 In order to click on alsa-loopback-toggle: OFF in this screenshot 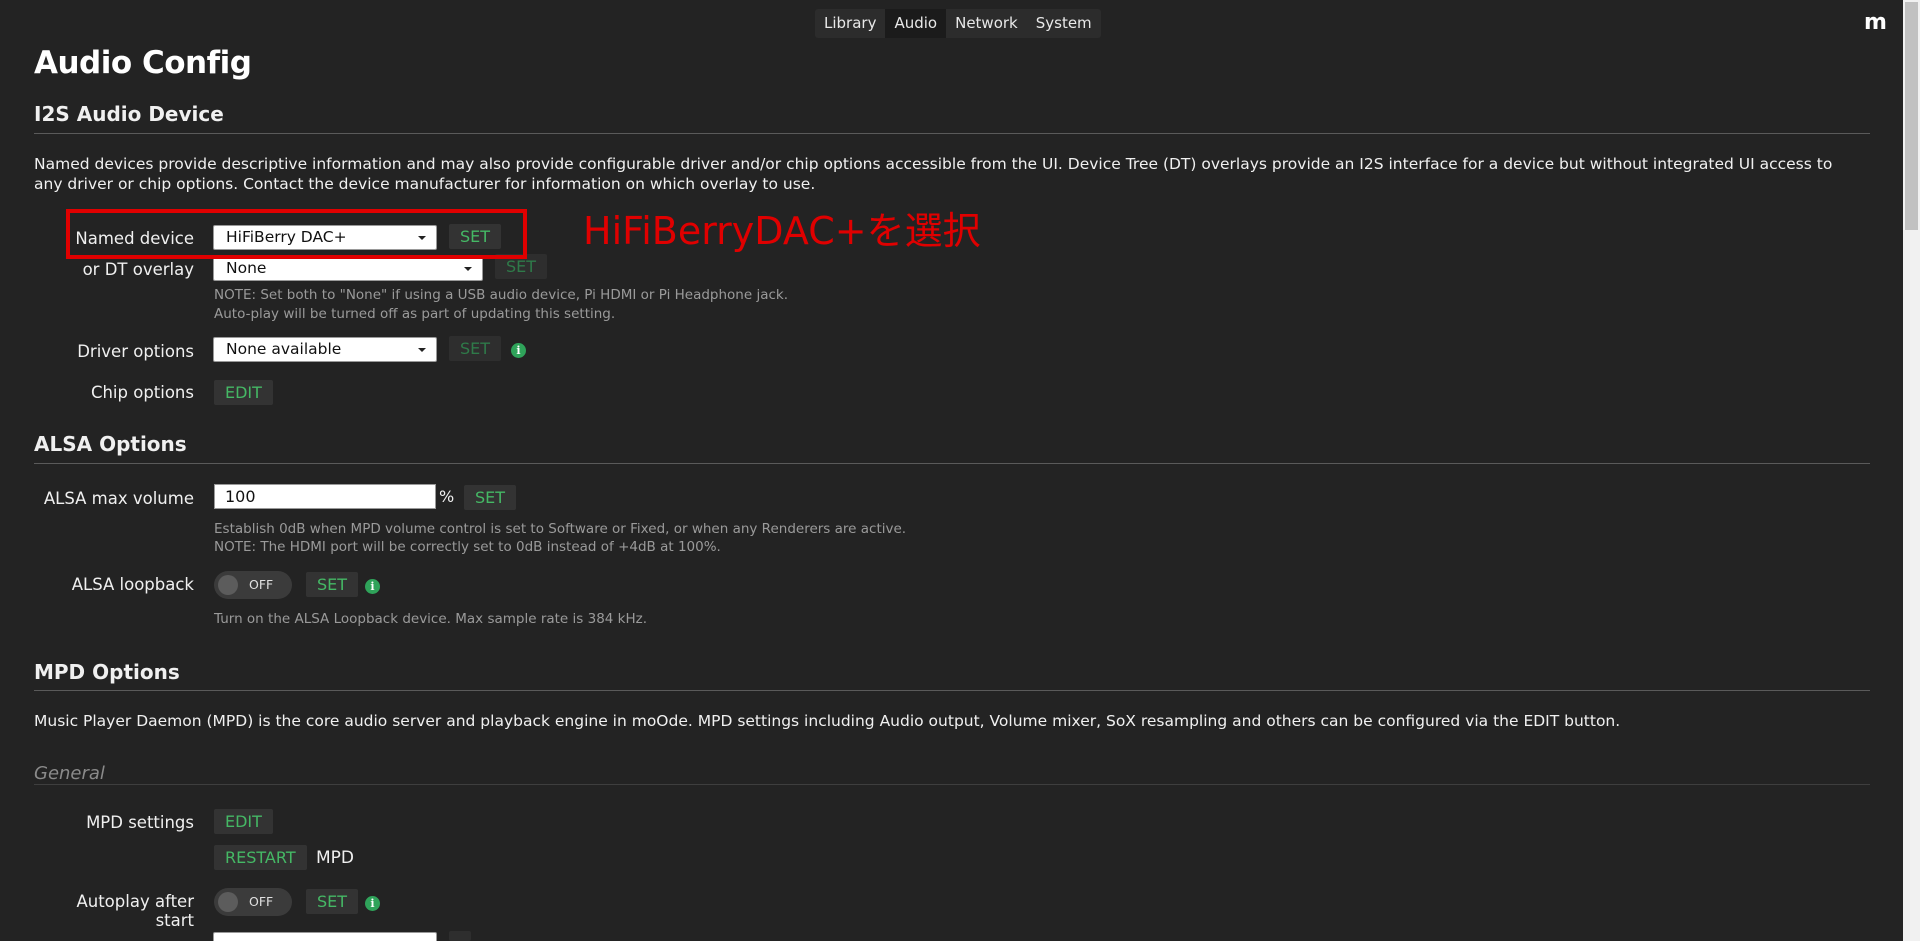, I will do `click(253, 585)`.